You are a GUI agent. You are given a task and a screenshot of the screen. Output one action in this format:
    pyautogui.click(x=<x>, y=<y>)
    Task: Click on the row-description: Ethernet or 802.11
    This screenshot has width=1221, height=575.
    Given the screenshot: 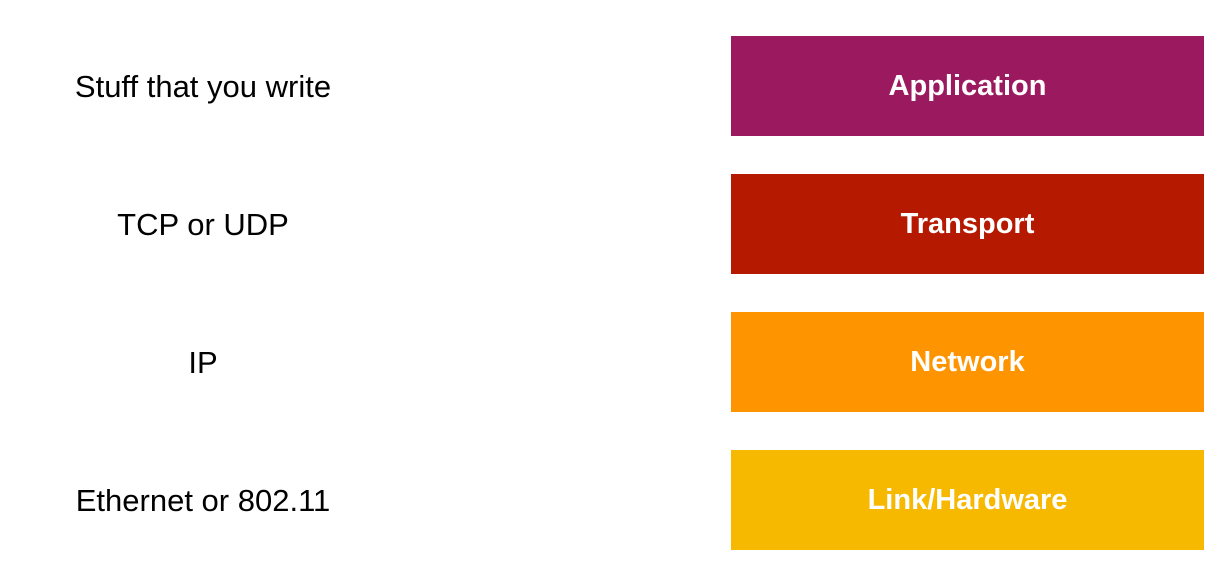 What is the action you would take?
    pyautogui.click(x=203, y=500)
    